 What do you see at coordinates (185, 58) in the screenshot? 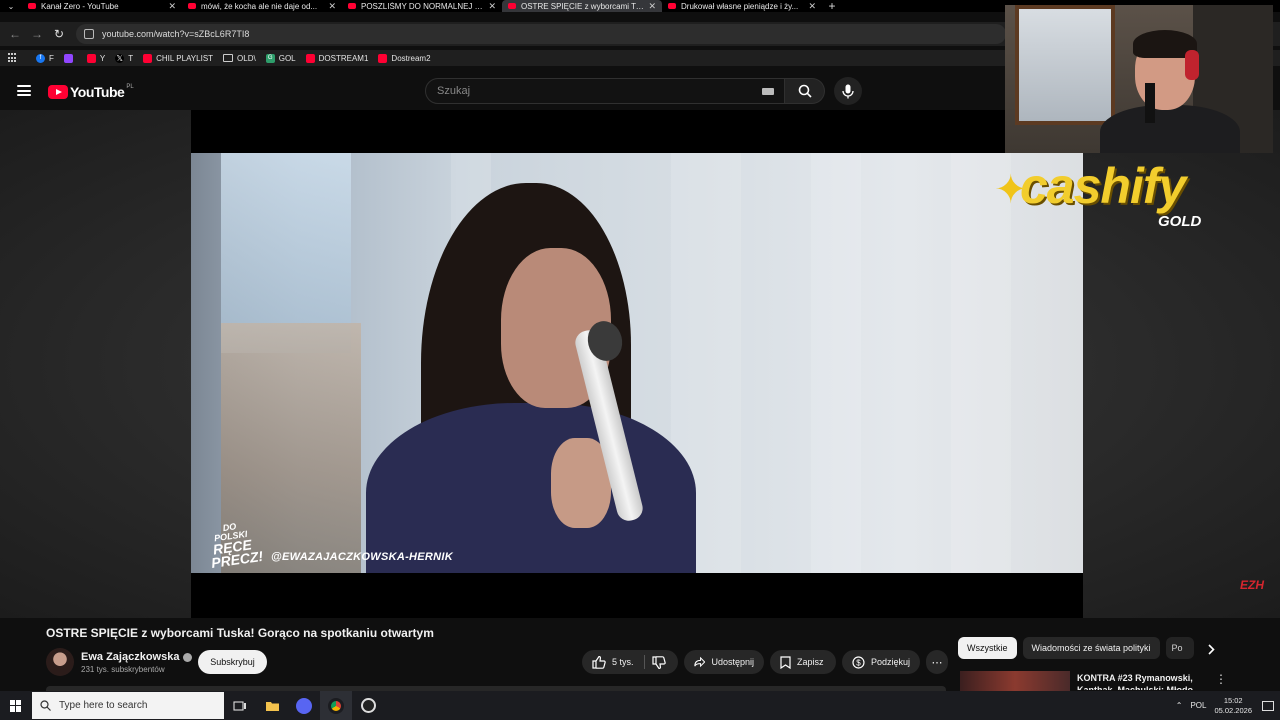
I see `bookmark-label: CHIL PLAYLIST` at bounding box center [185, 58].